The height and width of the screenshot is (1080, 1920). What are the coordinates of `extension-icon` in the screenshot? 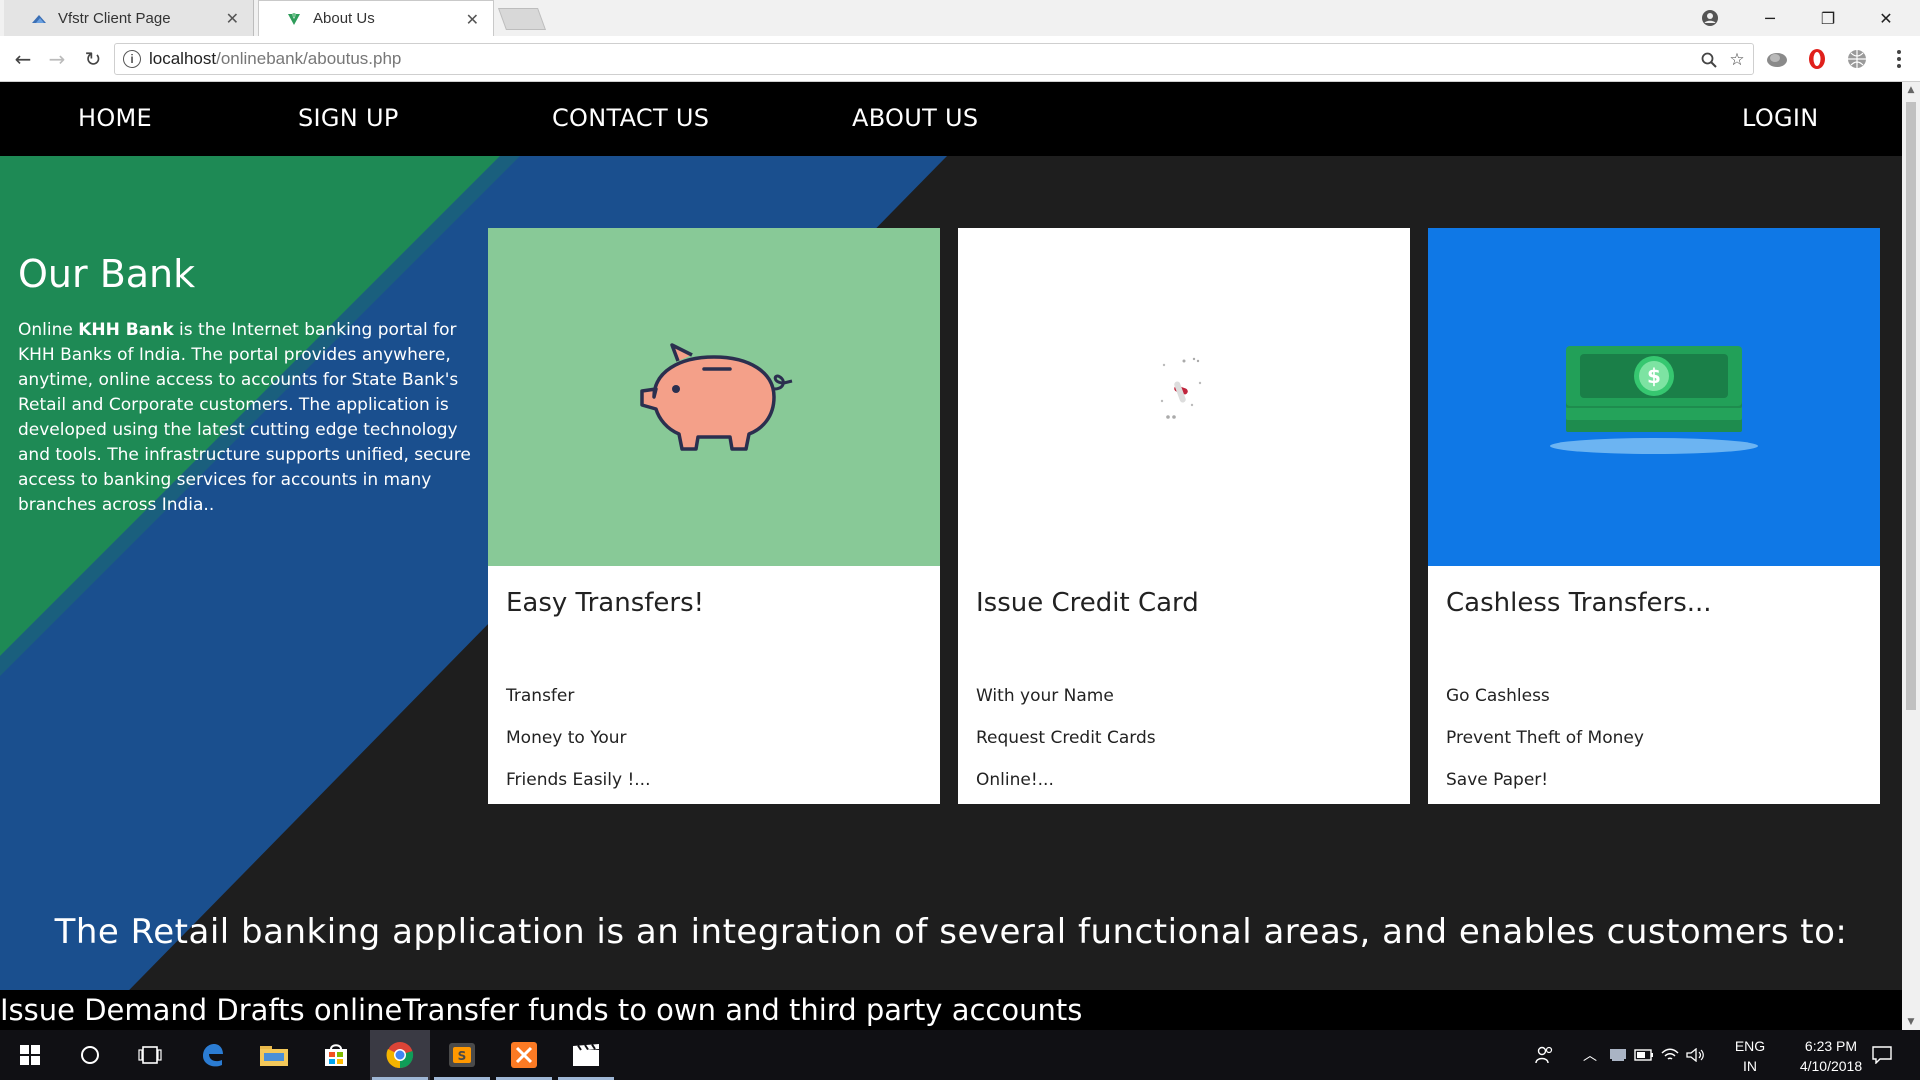 It's located at (1777, 59).